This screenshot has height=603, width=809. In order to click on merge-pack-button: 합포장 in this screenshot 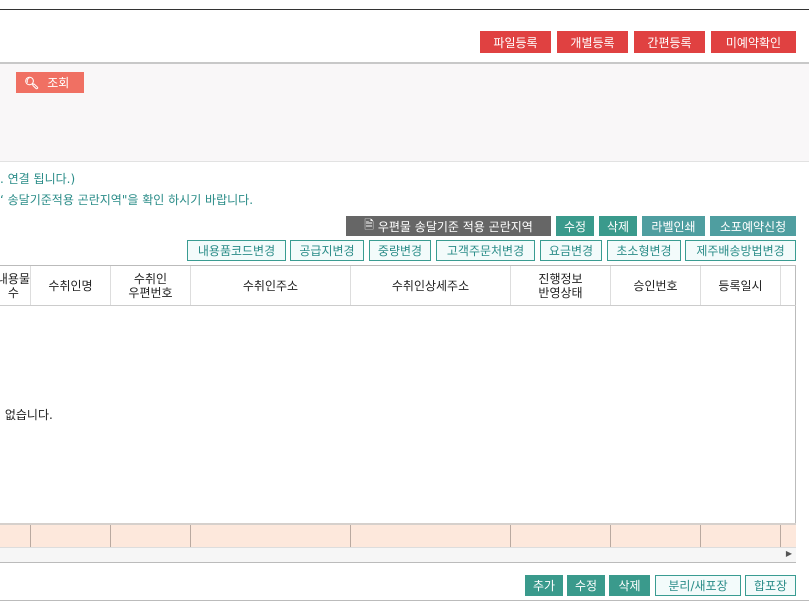, I will do `click(770, 585)`.